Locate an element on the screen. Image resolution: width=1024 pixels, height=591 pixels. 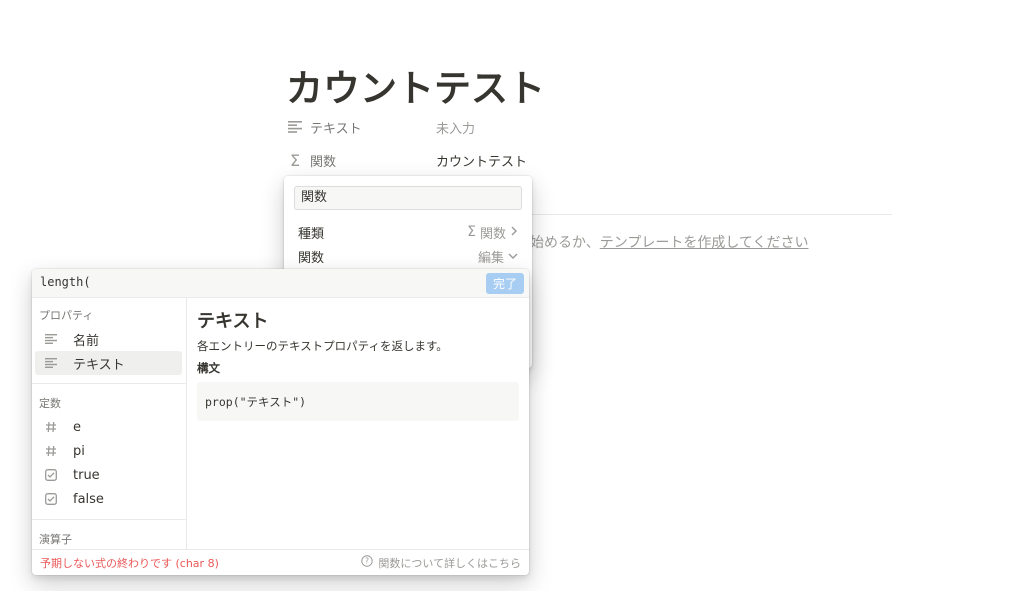
property-value: カウントテスト is located at coordinates (481, 160).